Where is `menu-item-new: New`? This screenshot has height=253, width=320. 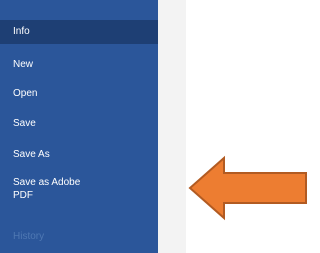
menu-item-new: New is located at coordinates (79, 65).